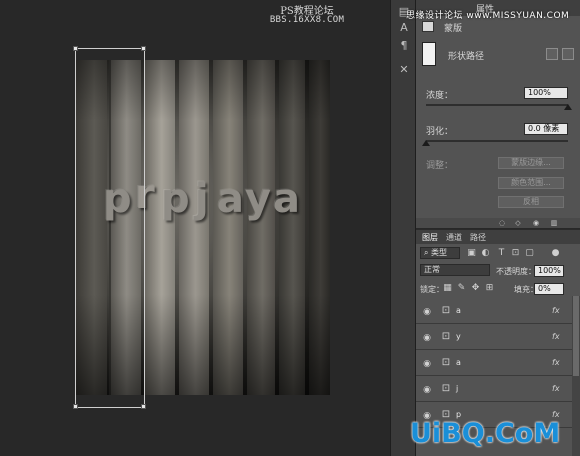 This screenshot has width=580, height=456. Describe the element at coordinates (485, 253) in the screenshot. I see `adjustment-filter-icon: ◐` at that location.